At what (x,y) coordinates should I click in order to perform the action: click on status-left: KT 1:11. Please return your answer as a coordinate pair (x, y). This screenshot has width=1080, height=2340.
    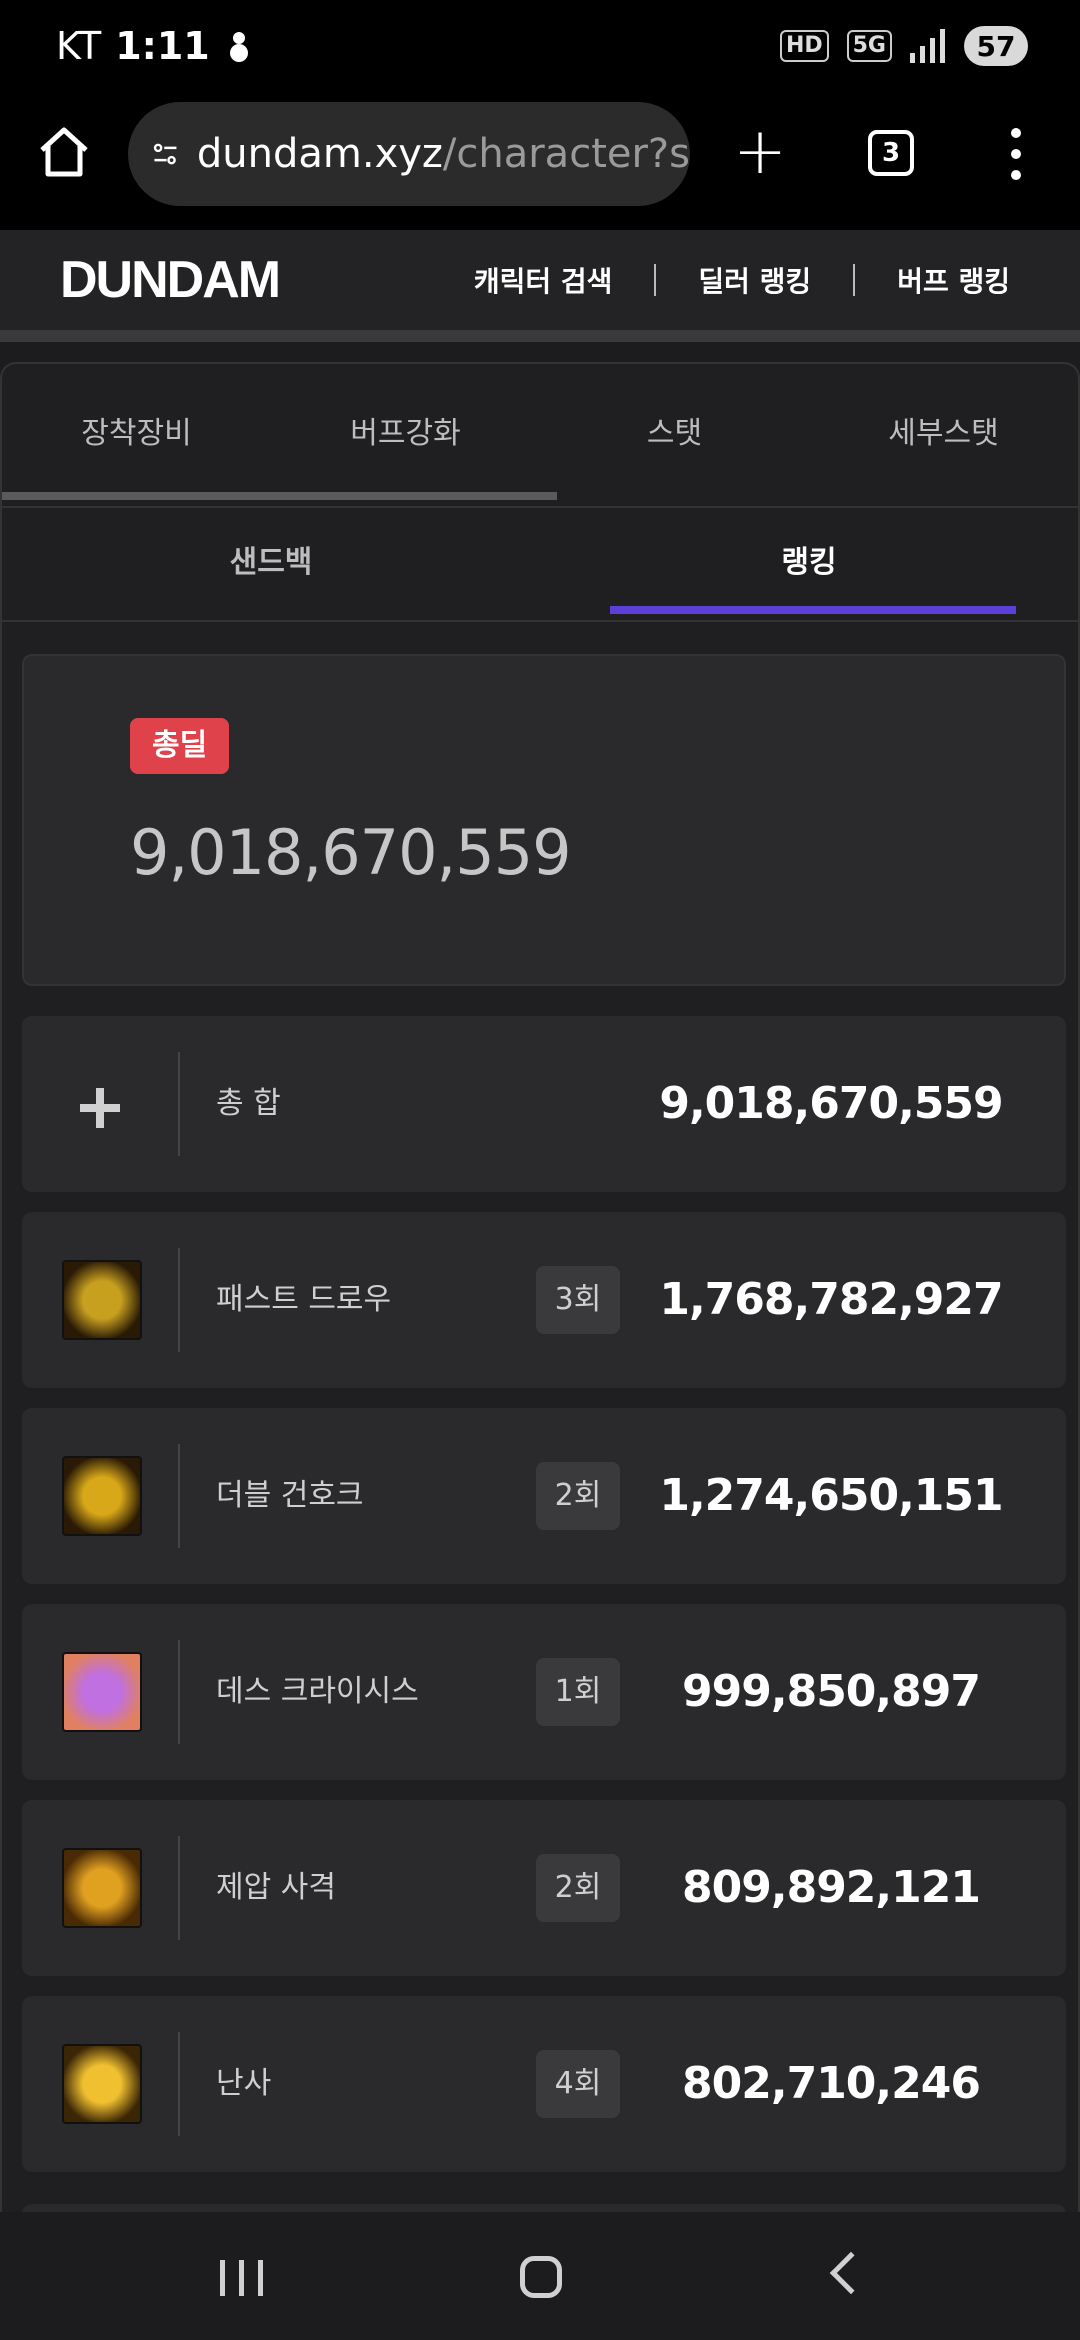
    Looking at the image, I should click on (155, 46).